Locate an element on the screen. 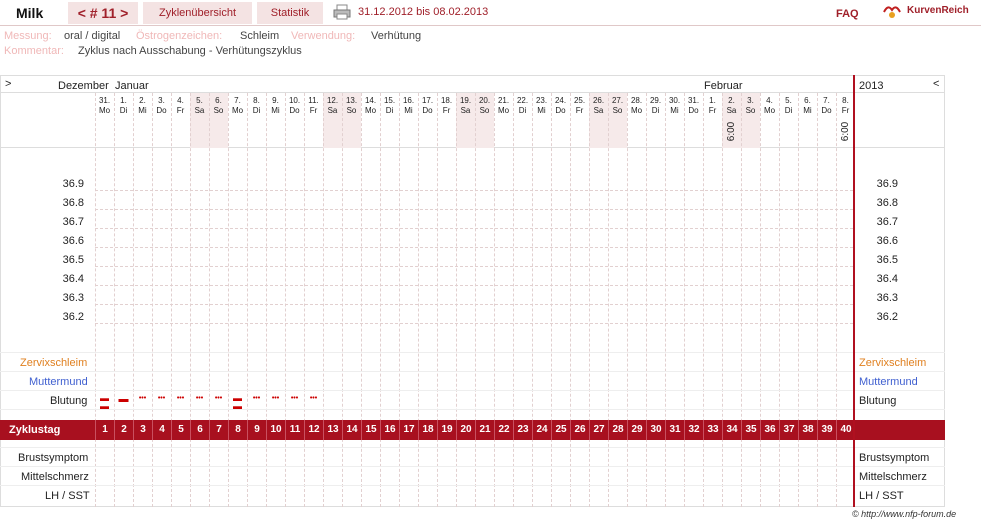  day-header: 25. Fr is located at coordinates (579, 106).